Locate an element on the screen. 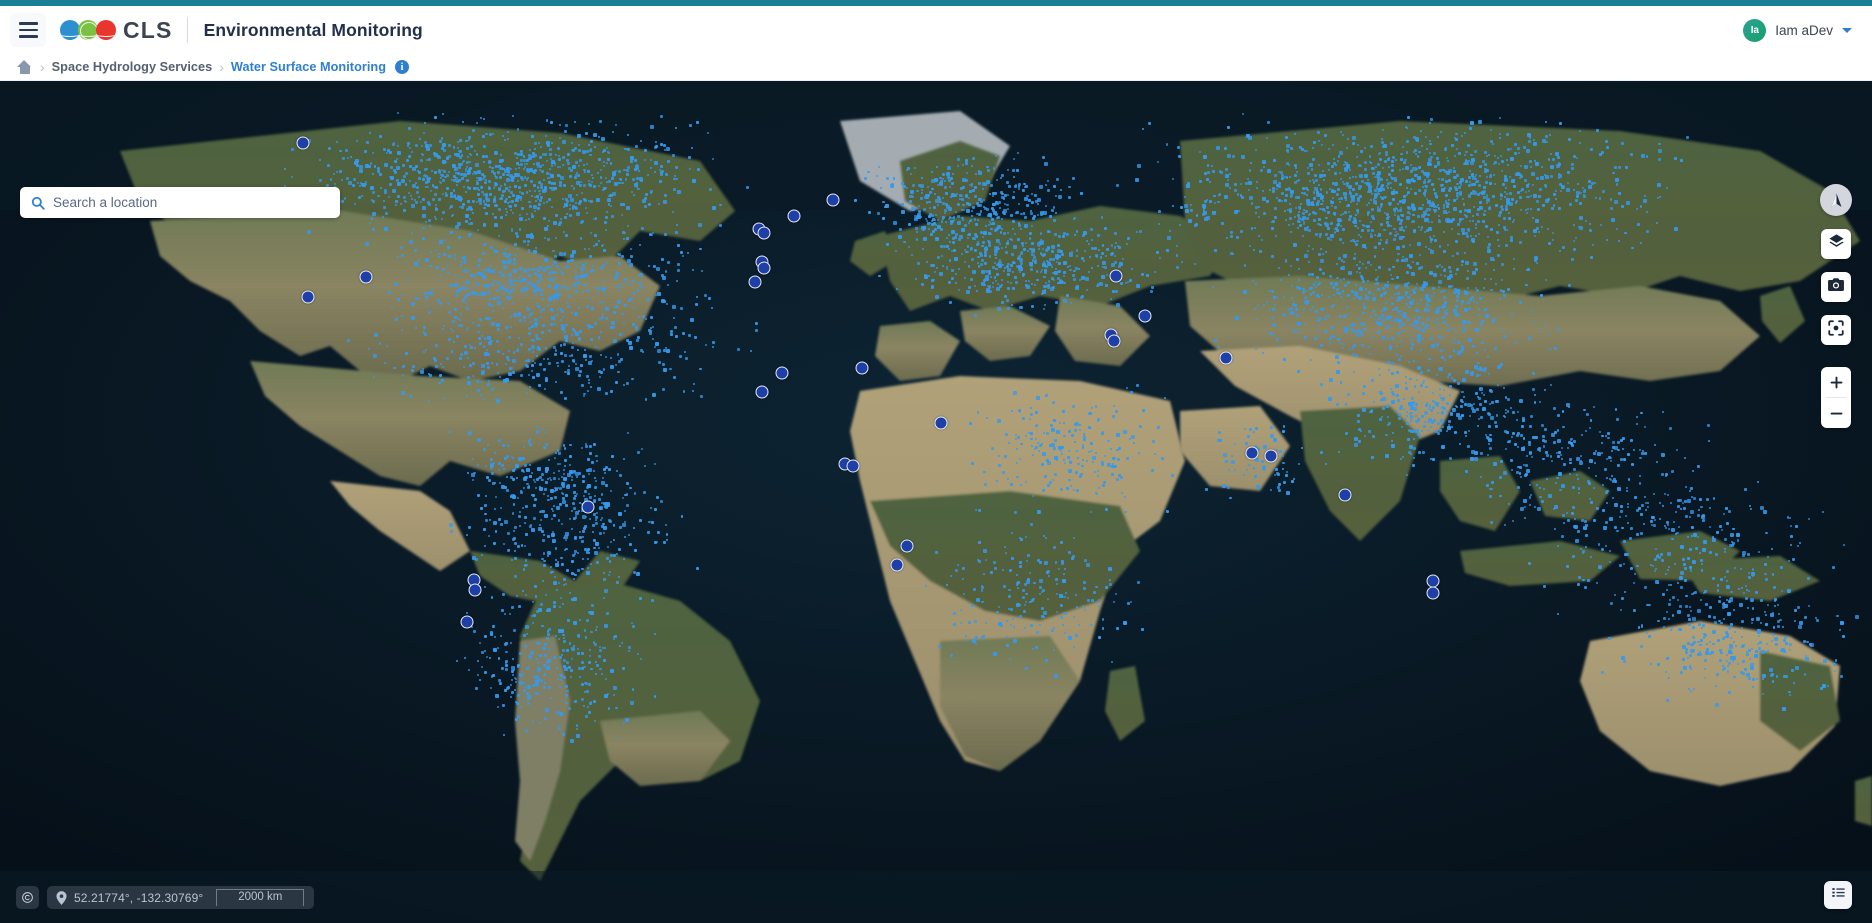  breadcrumb-item-water-surface-monitoring: Water Surface Monitoring is located at coordinates (308, 67).